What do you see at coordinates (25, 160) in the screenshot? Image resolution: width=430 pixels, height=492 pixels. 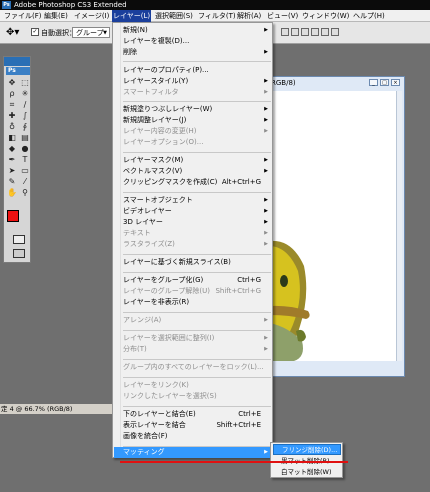 I see `type-tool-icon: T` at bounding box center [25, 160].